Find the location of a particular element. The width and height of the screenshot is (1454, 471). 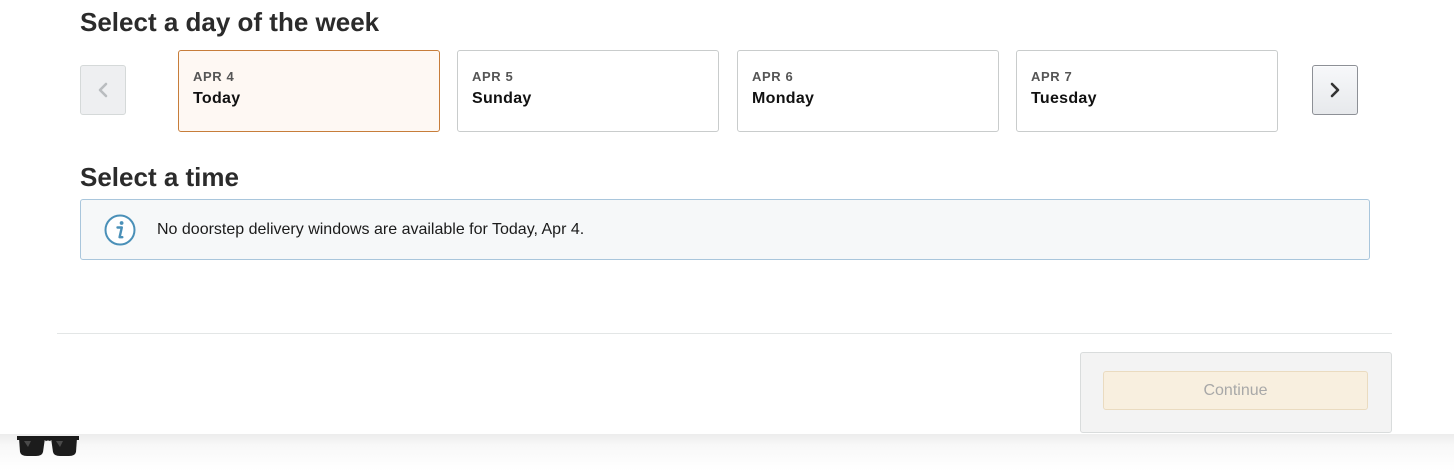

day-option-apr-7: APR 7 Tuesday is located at coordinates (1147, 91).